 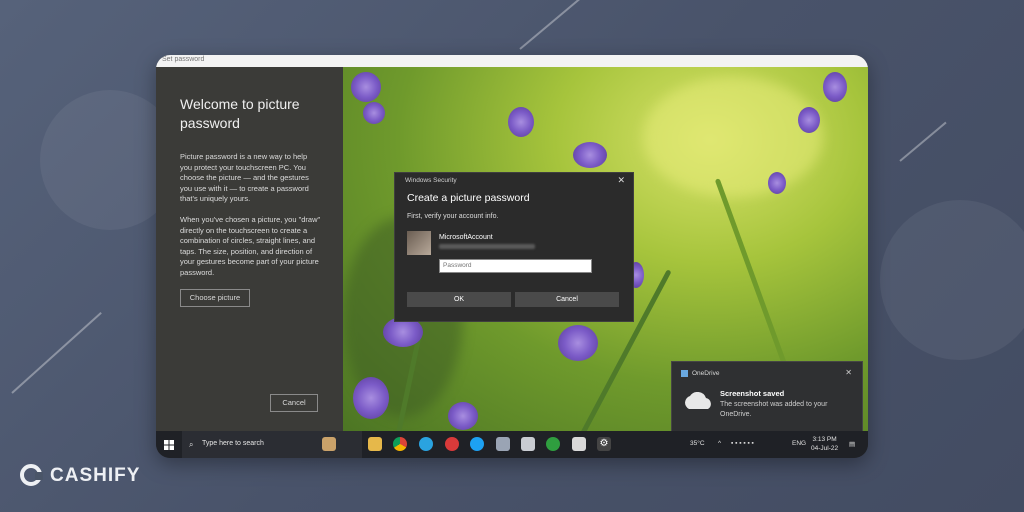 I want to click on dialog-header: Windows Security, so click(x=431, y=180).